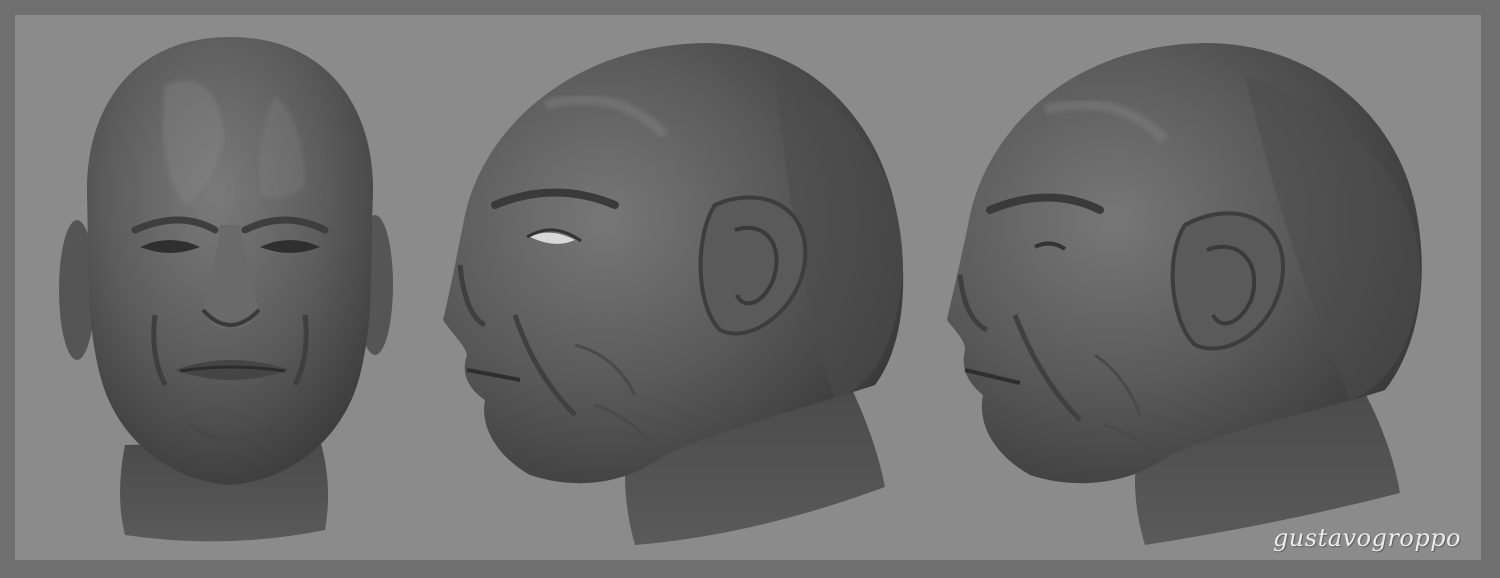  Describe the element at coordinates (1366, 538) in the screenshot. I see `artist-watermark: gustavogroppo` at that location.